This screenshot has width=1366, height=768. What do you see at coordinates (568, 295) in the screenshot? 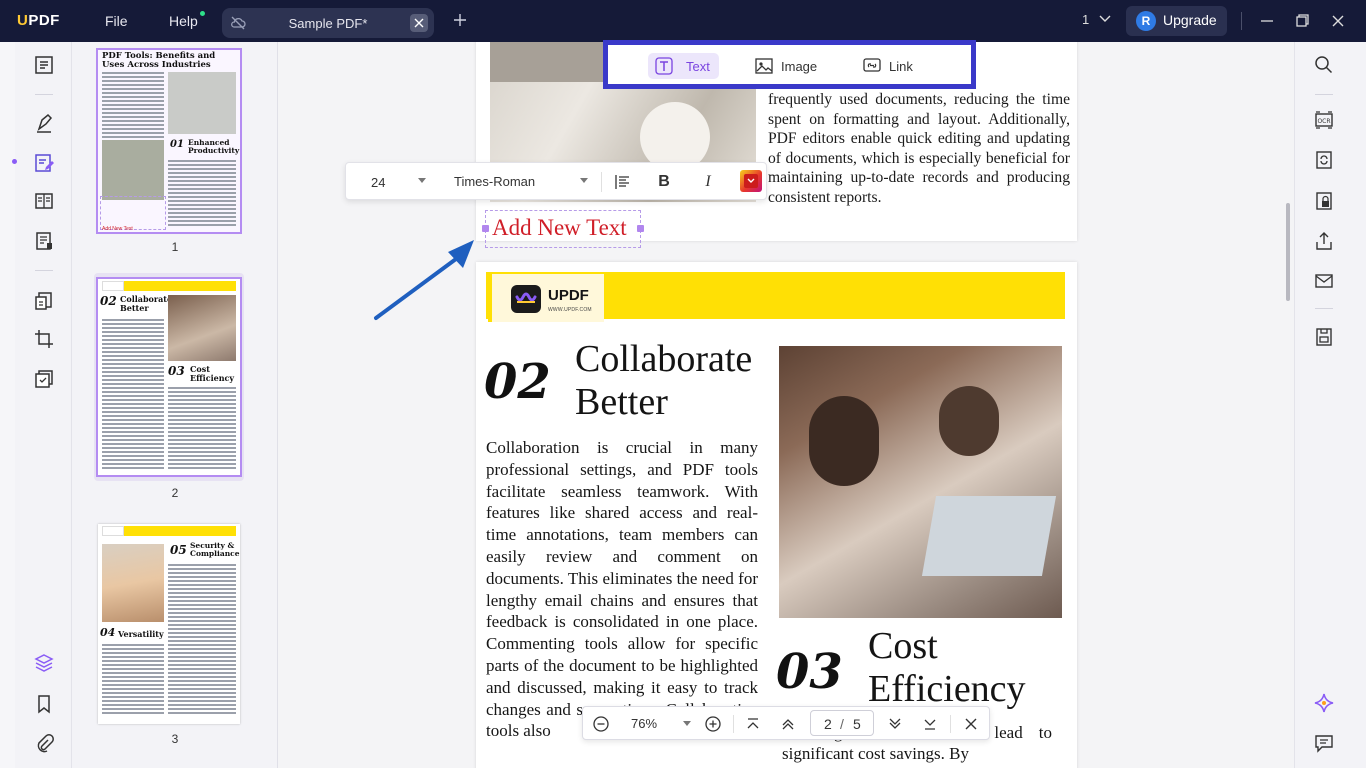
I see `updf-logo-name: UPDF` at bounding box center [568, 295].